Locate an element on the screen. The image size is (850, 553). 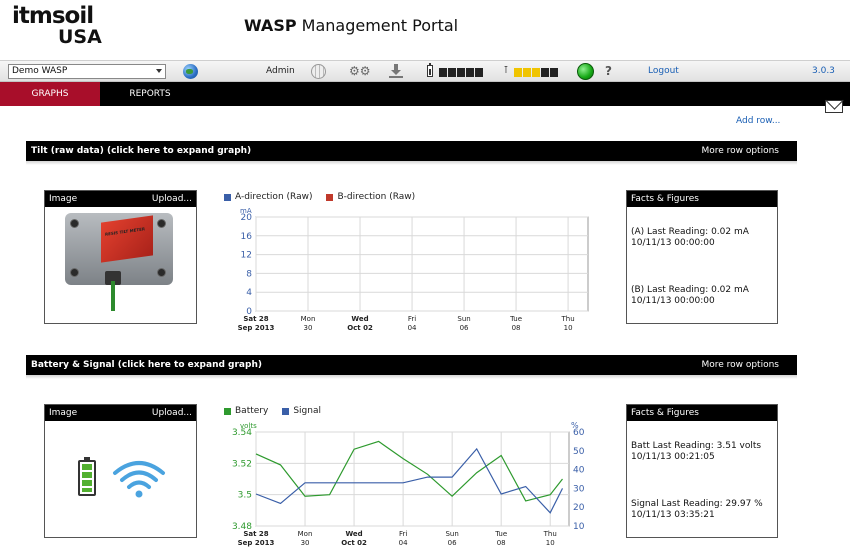
y-tick-label: 16 is located at coordinates (247, 237).